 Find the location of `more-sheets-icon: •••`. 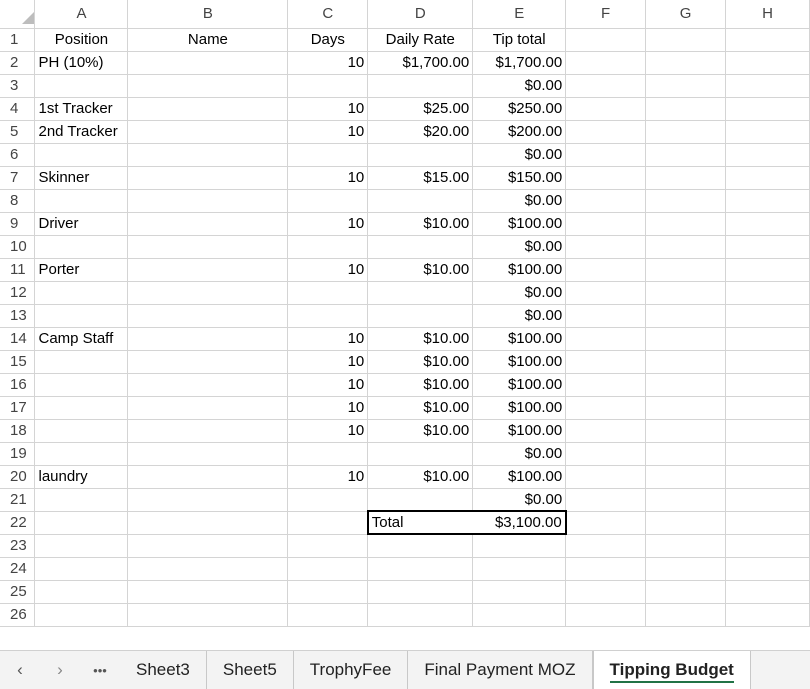

more-sheets-icon: ••• is located at coordinates (100, 670).